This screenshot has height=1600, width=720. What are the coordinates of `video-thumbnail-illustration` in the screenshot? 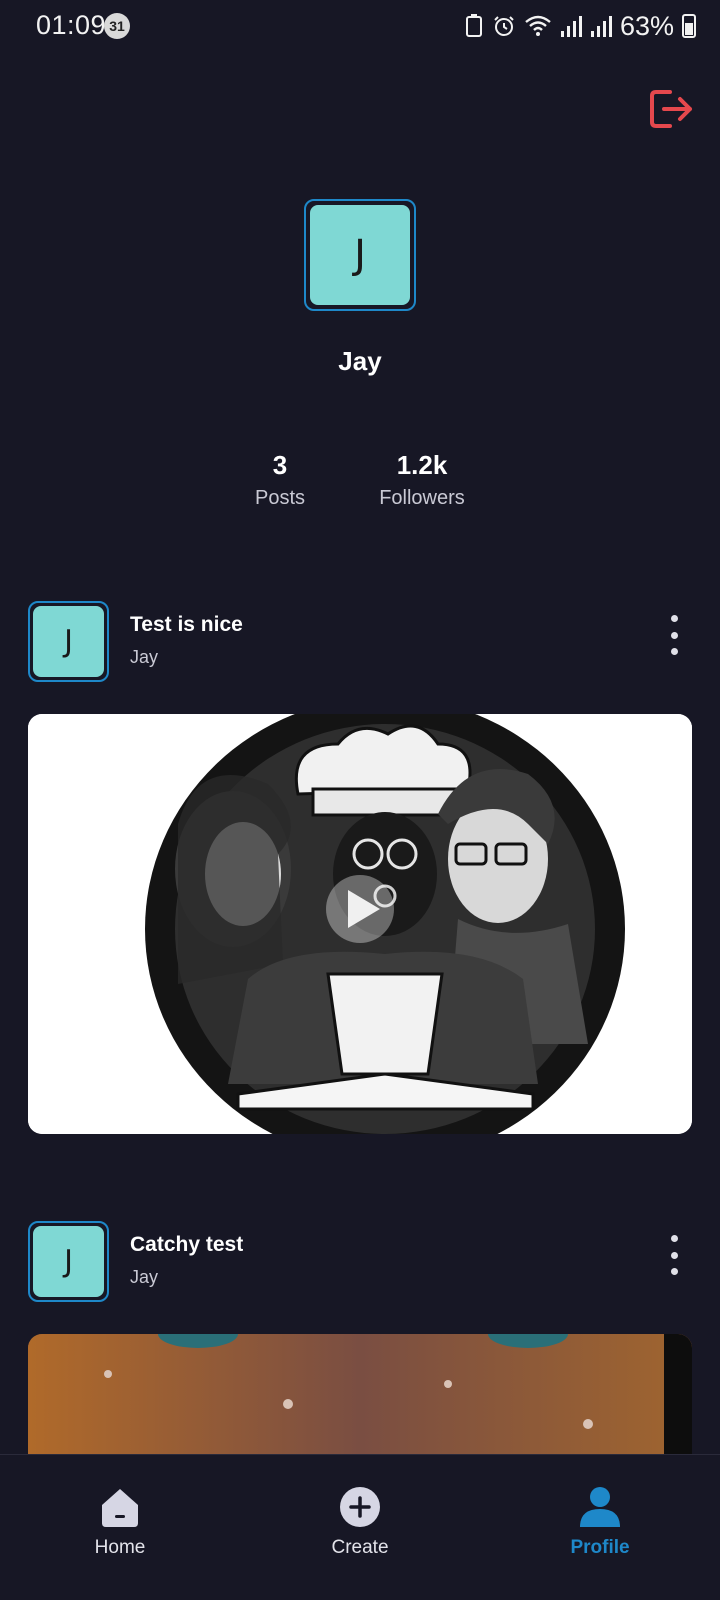 It's located at (360, 1394).